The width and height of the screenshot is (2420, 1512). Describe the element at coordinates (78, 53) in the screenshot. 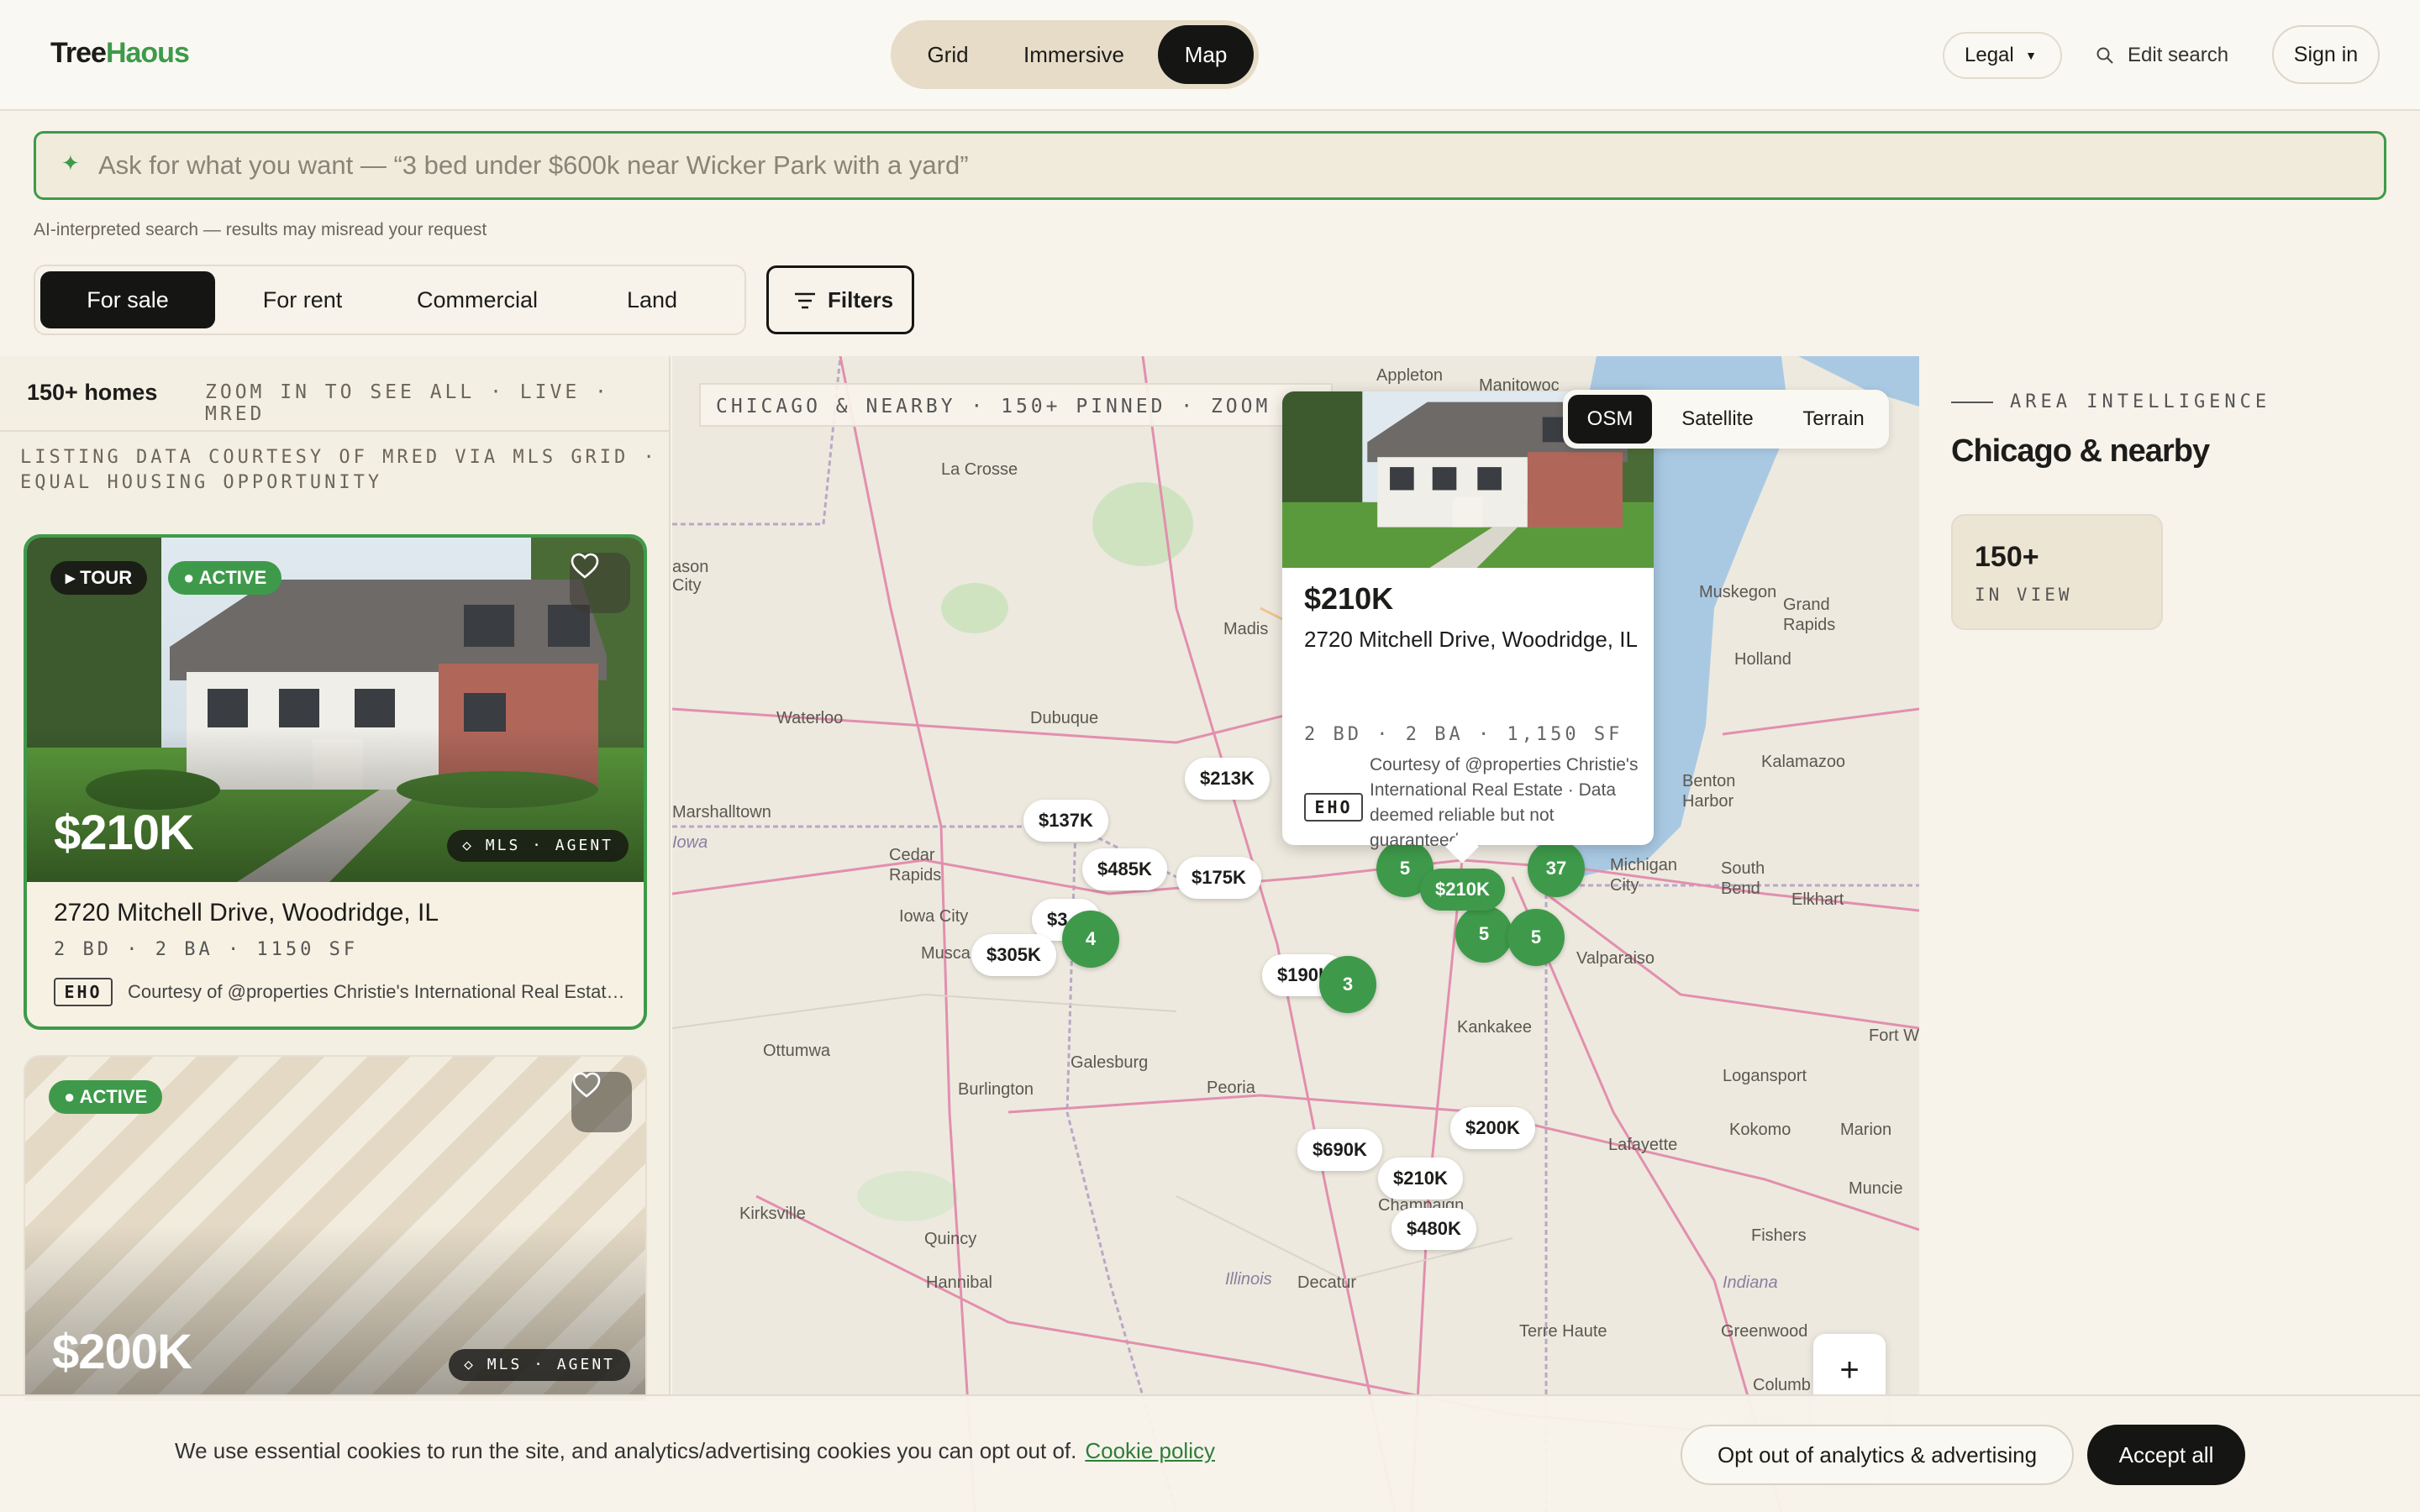

I see `logo-part-1: Tree` at that location.